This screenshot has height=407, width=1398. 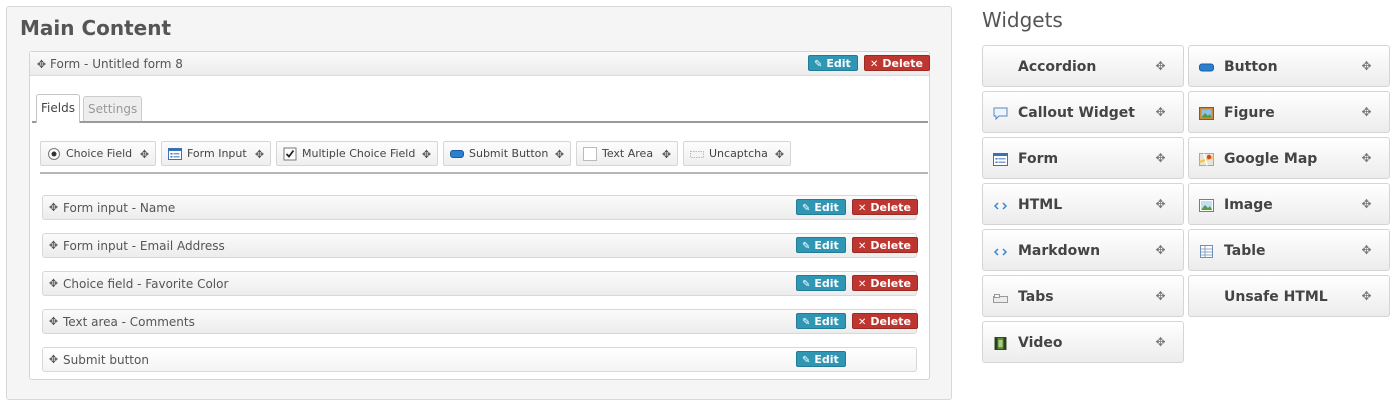 I want to click on chip-label: Multiple Choice Field, so click(x=359, y=153).